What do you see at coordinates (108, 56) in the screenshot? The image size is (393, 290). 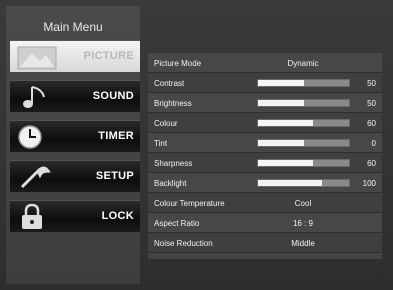 I see `menu-item-label: PICTURE` at bounding box center [108, 56].